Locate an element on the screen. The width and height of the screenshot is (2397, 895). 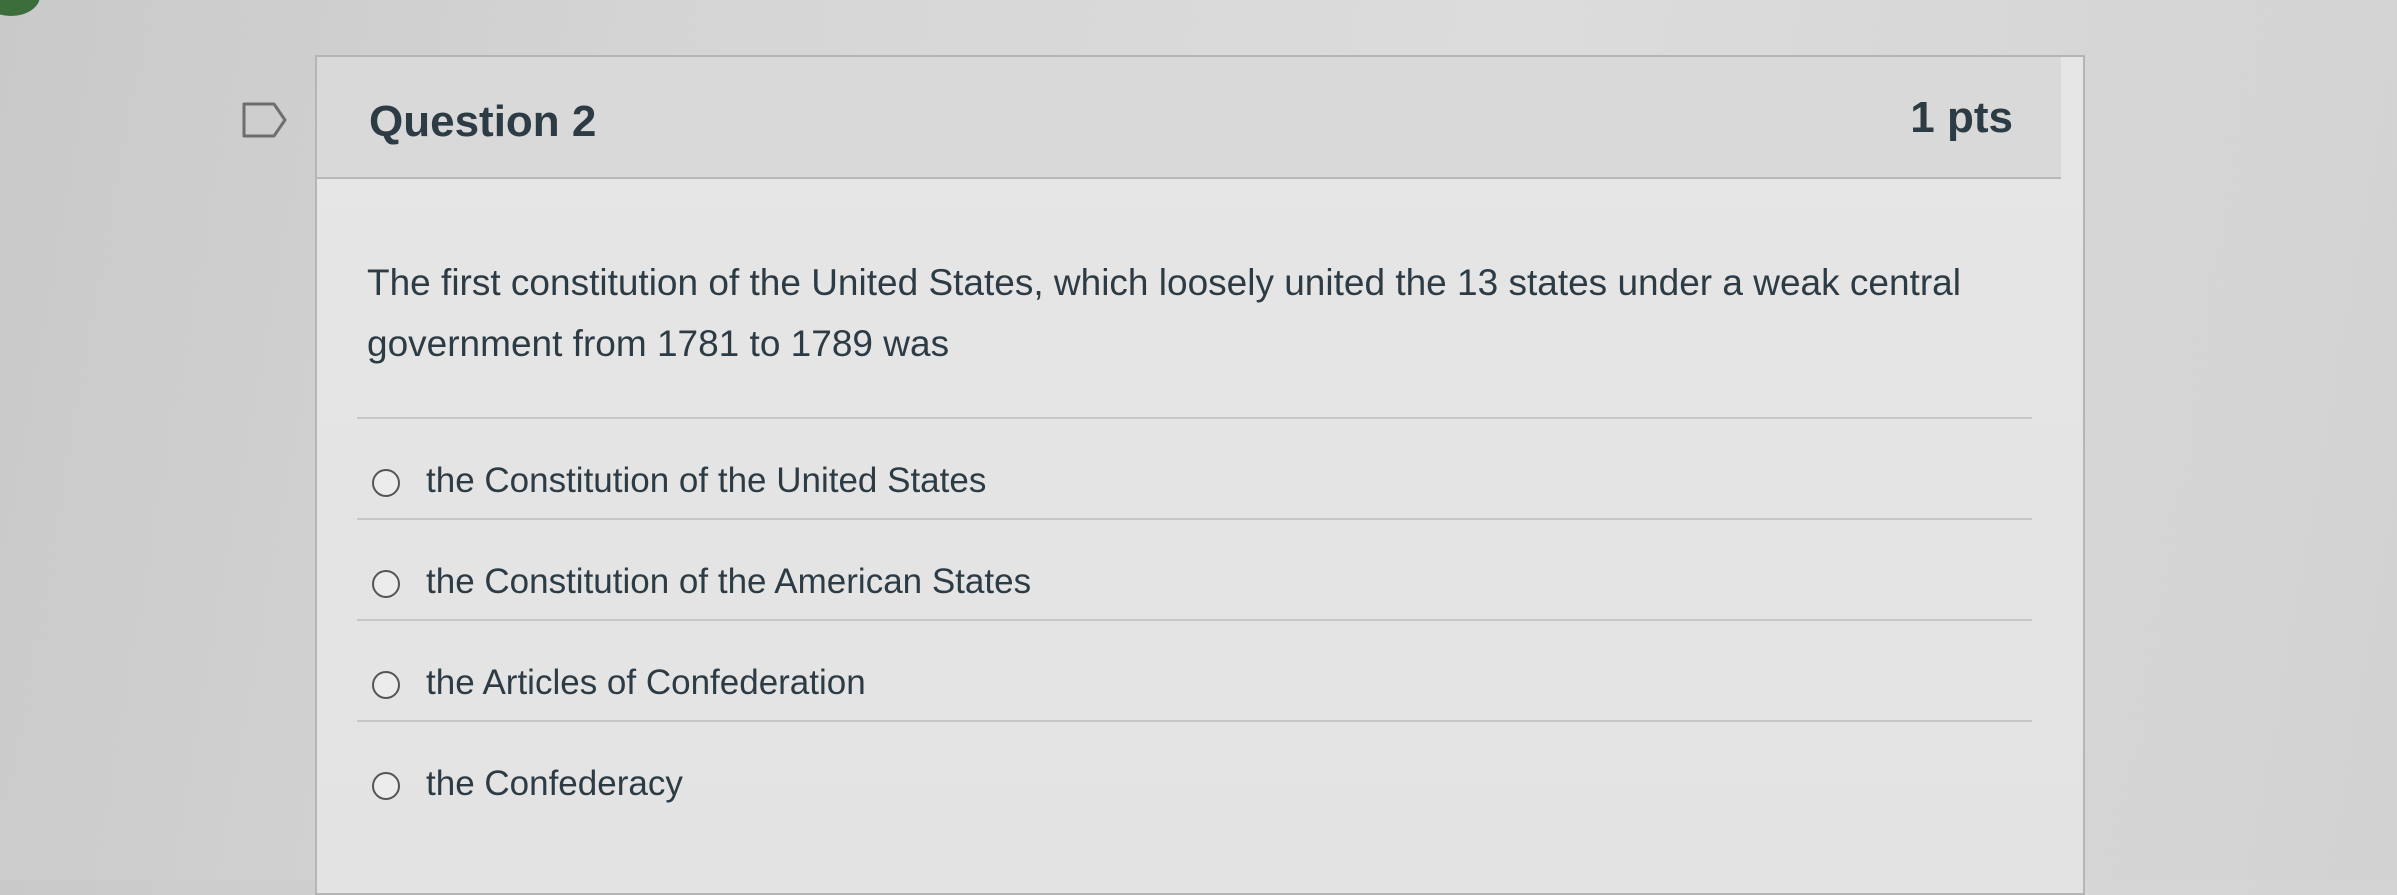
answer-label: the Constitution of the American States is located at coordinates (728, 582).